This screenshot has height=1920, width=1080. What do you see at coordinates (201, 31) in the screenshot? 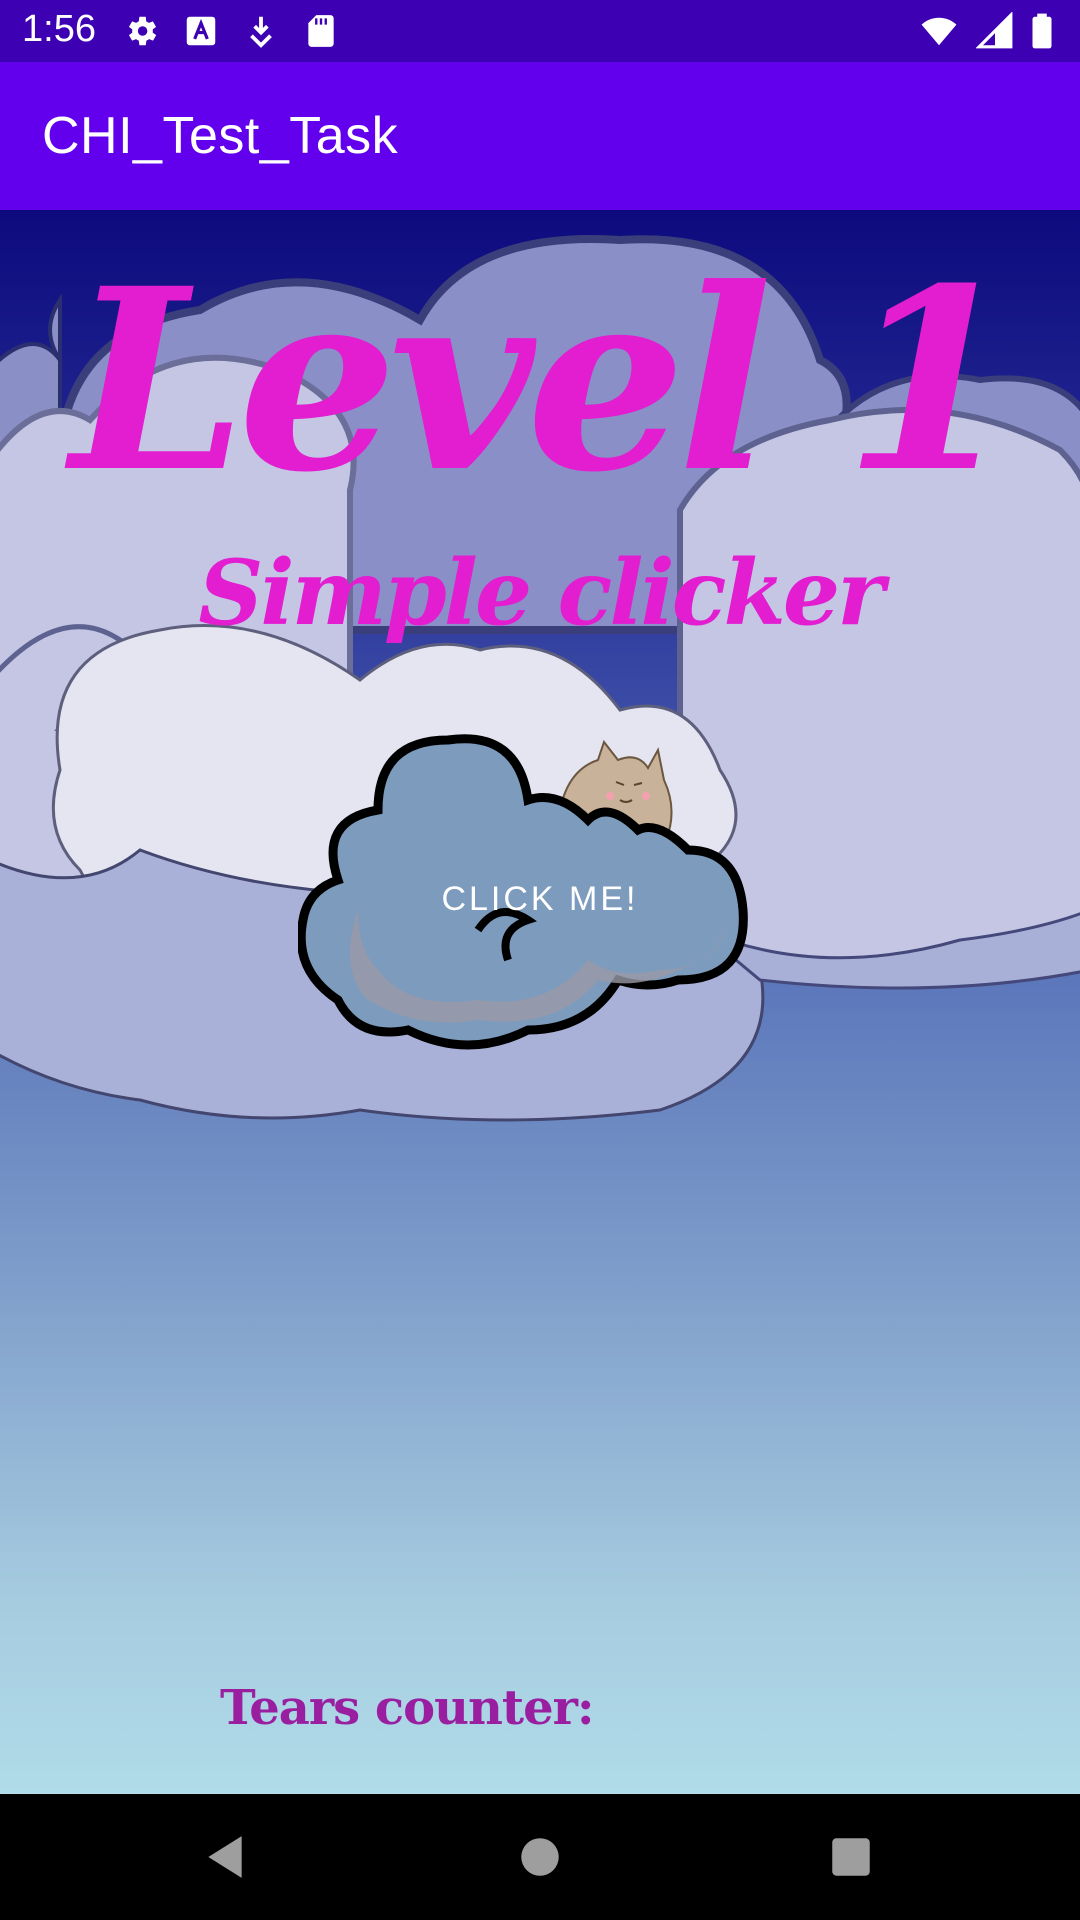
I see `a-square-icon` at bounding box center [201, 31].